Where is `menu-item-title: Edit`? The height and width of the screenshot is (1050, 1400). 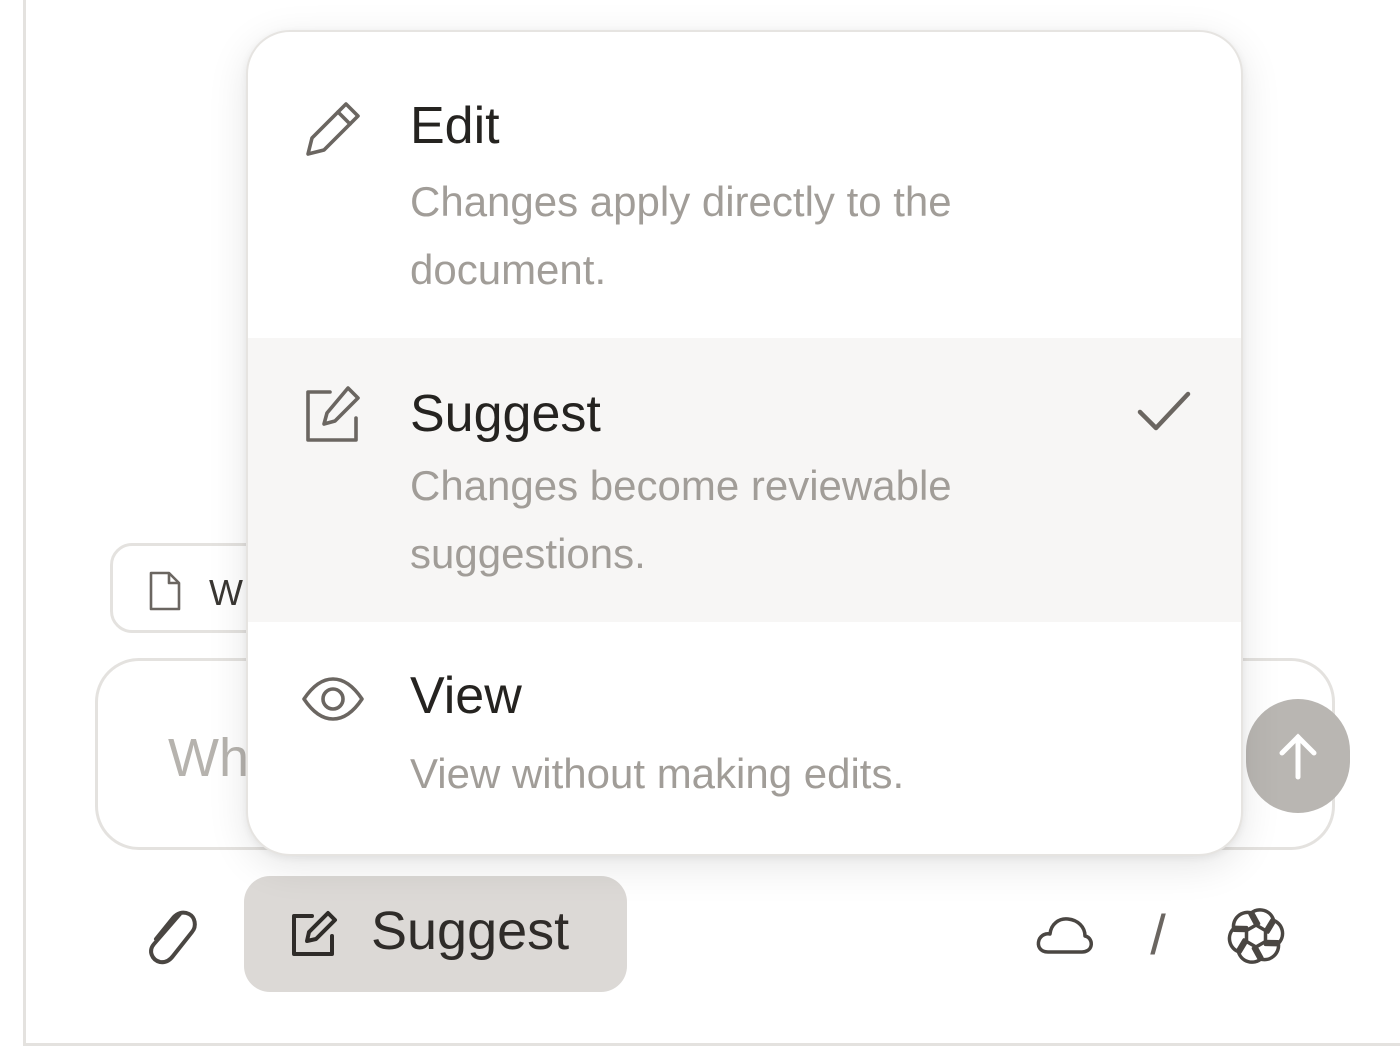
menu-item-title: Edit is located at coordinates (455, 126).